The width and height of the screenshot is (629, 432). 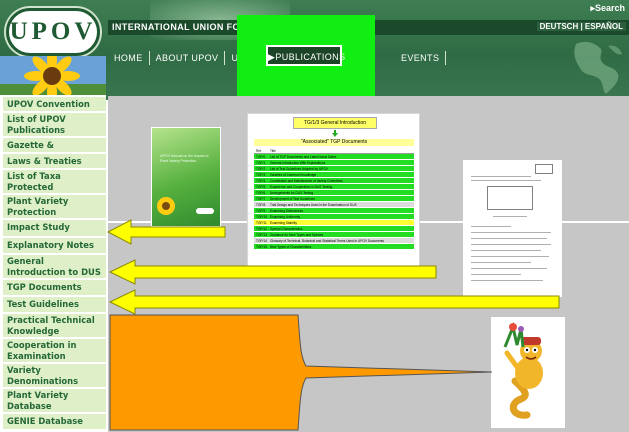 I want to click on sidebar-item-variety-denominations: Variety Denominations, so click(x=54, y=376).